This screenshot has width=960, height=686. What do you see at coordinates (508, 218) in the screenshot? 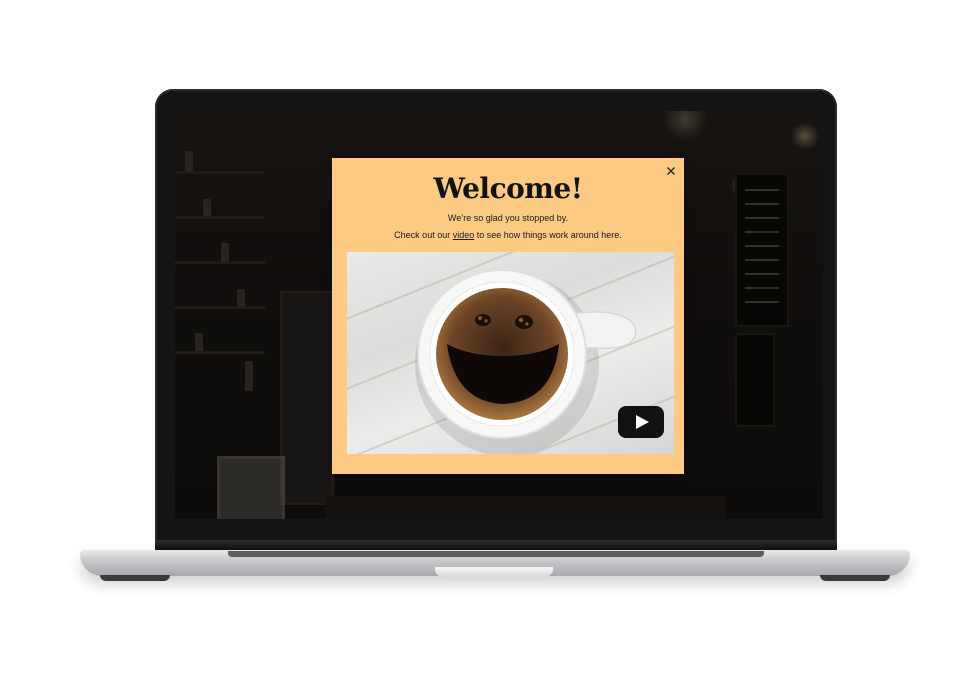
I see `popup-subtitle: We’re so glad you stopped by.` at bounding box center [508, 218].